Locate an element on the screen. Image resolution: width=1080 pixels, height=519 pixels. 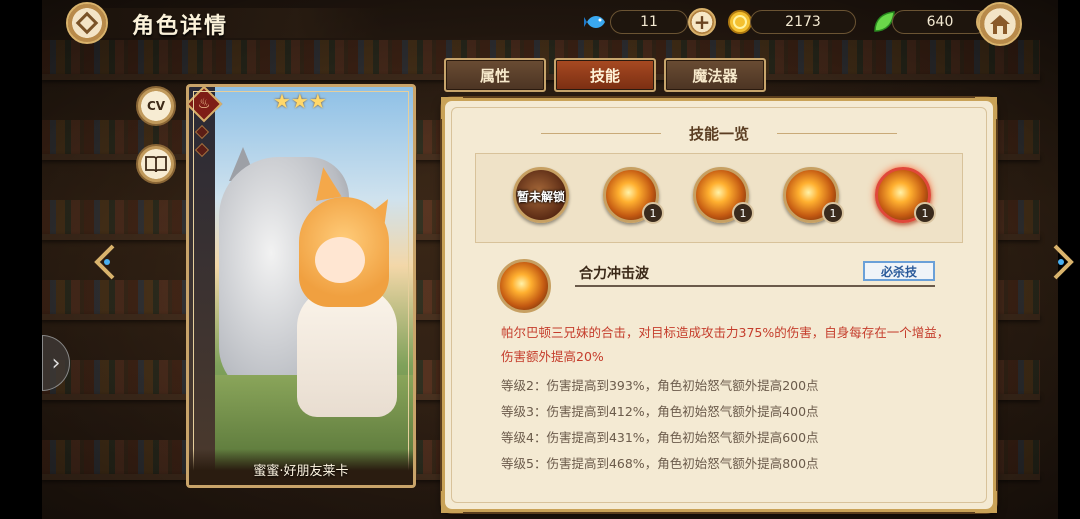
skill-slot-5: 1 is located at coordinates (905, 195).